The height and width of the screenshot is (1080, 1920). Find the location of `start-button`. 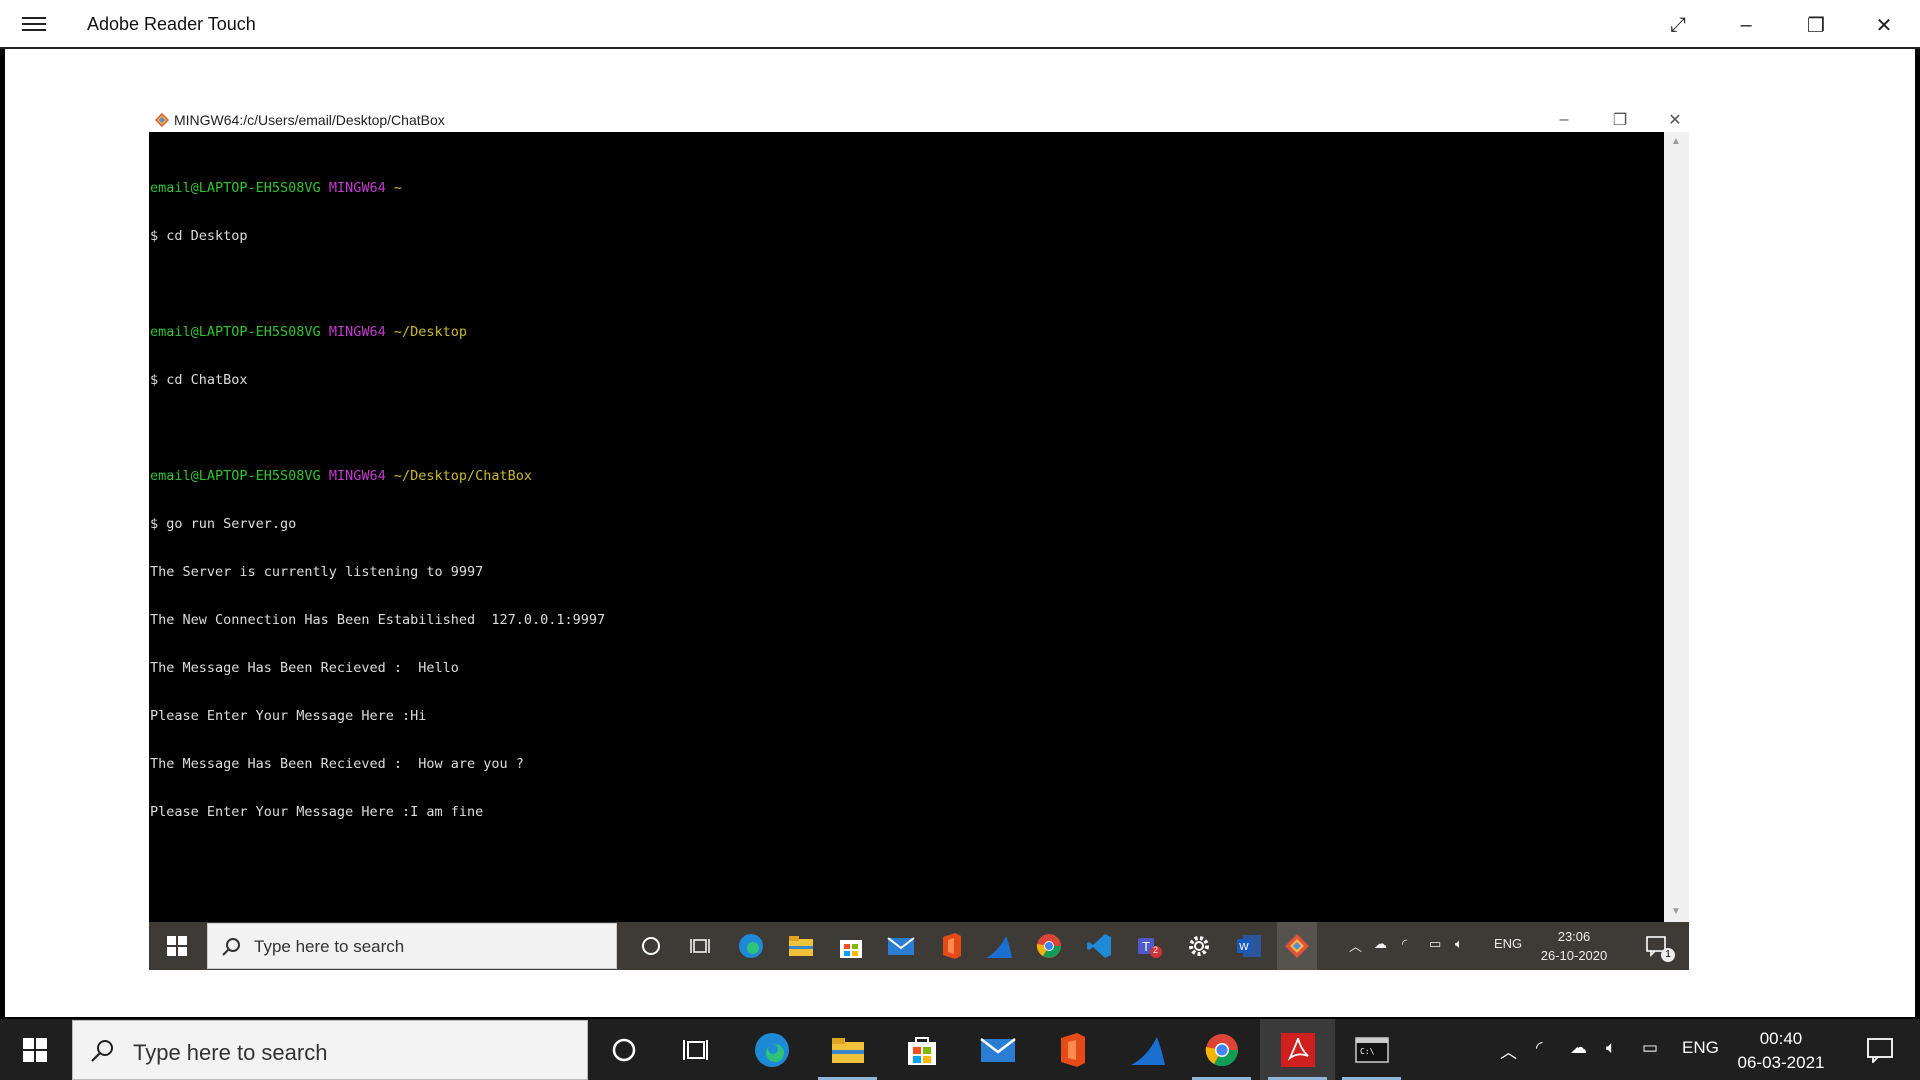

start-button is located at coordinates (35, 1049).